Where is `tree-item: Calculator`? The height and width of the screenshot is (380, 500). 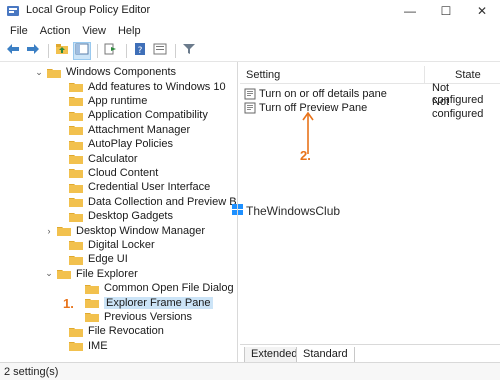
tree-item: Calculator is located at coordinates (97, 158).